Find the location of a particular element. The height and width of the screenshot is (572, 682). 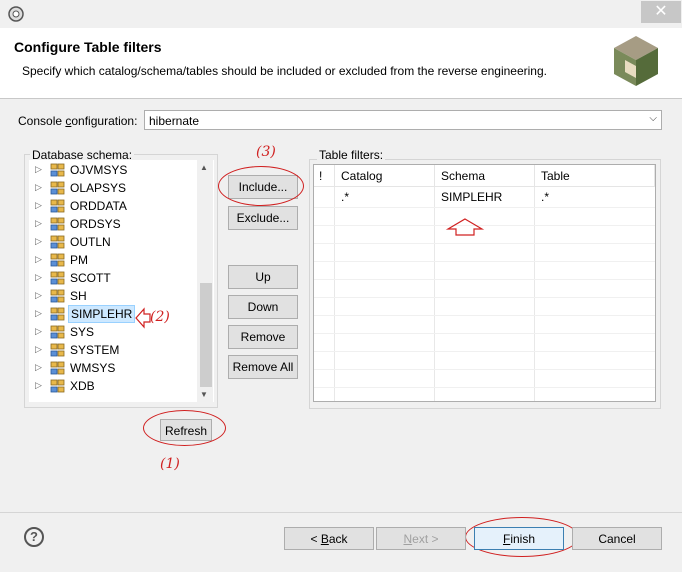

cell-table: .* is located at coordinates (545, 197).